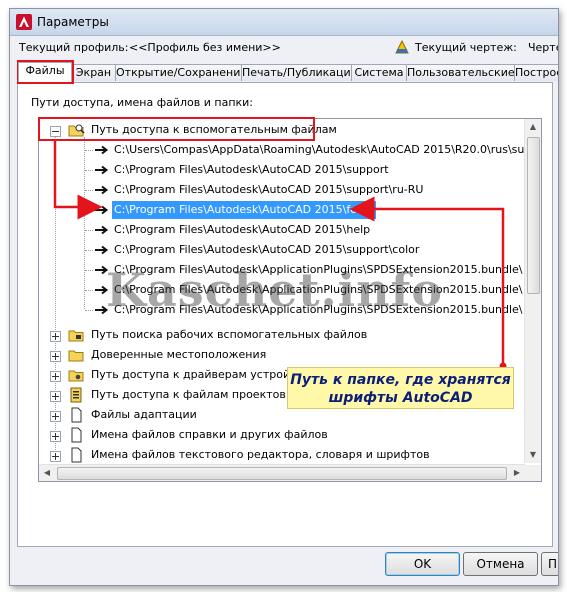 The width and height of the screenshot is (567, 592). I want to click on annotation-line-2: шрифты AutoCAD, so click(400, 398).